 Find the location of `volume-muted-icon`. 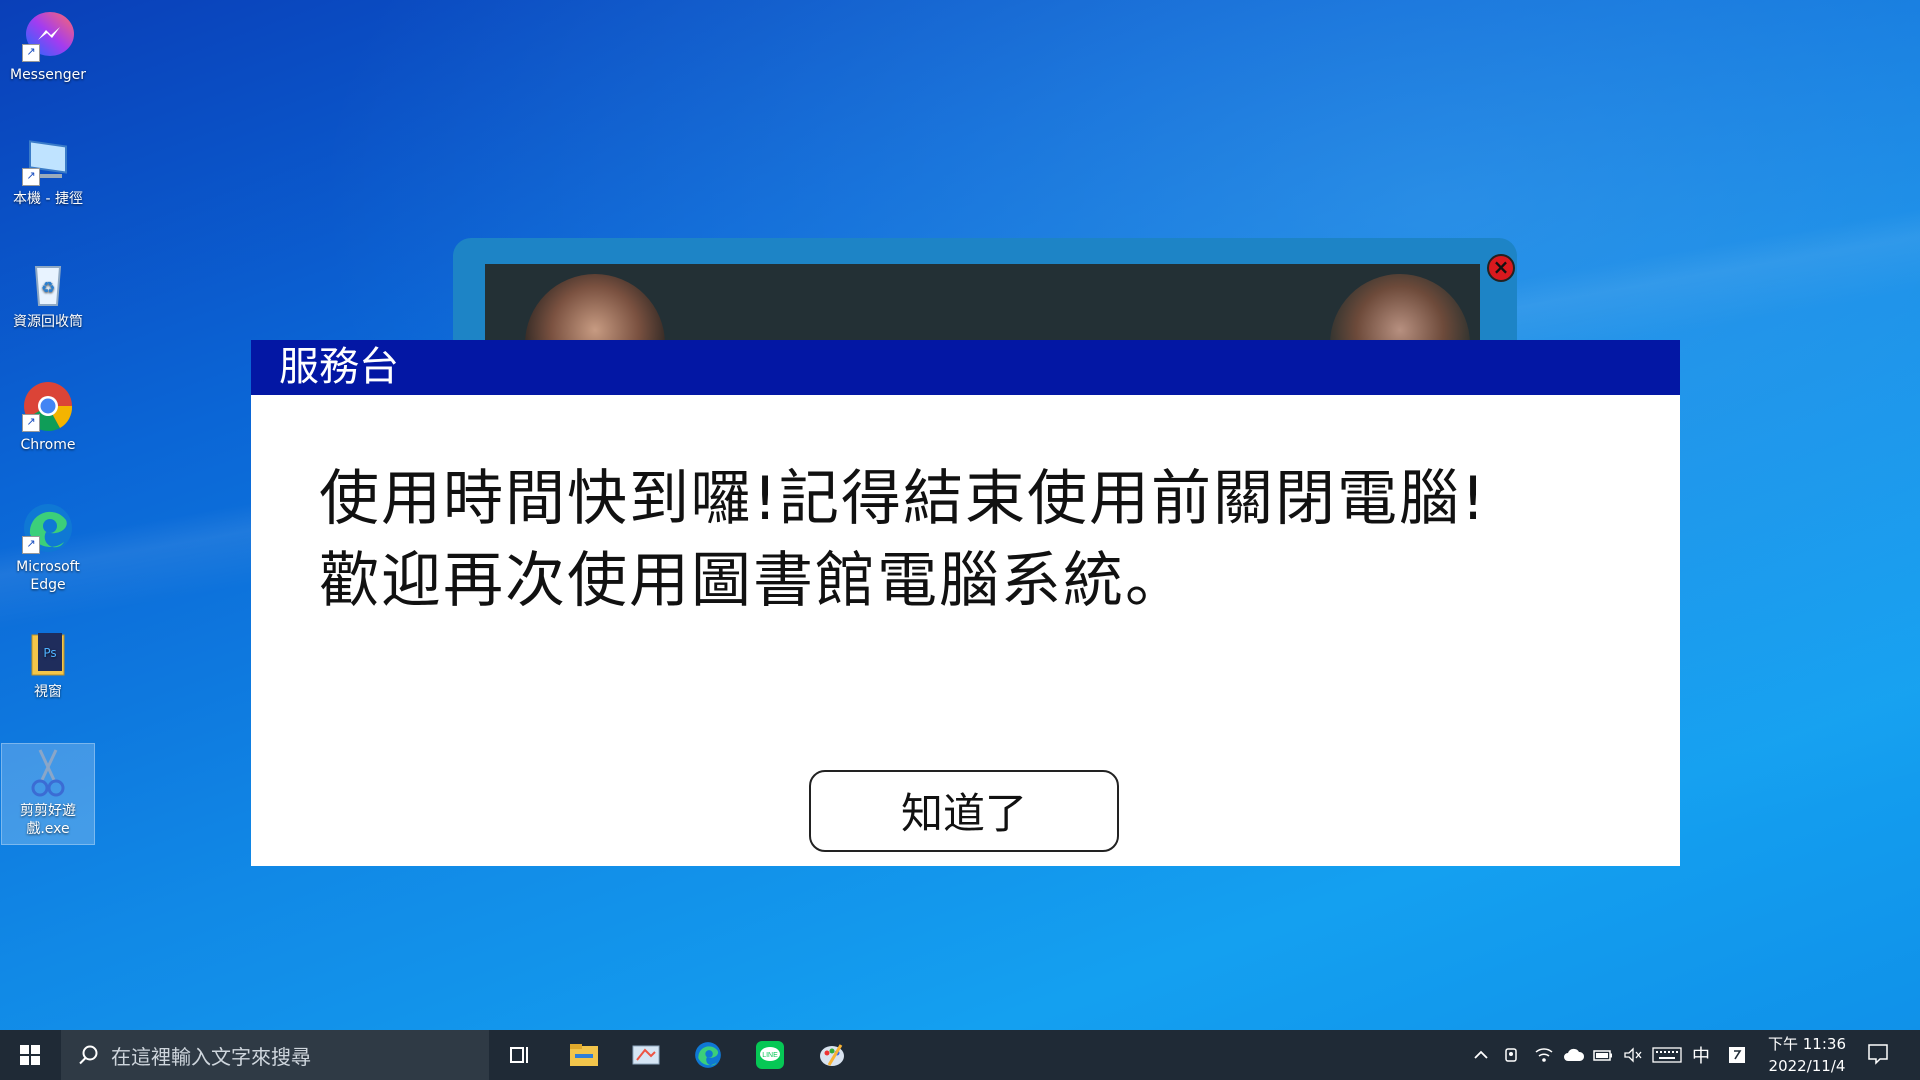

volume-muted-icon is located at coordinates (1633, 1055).